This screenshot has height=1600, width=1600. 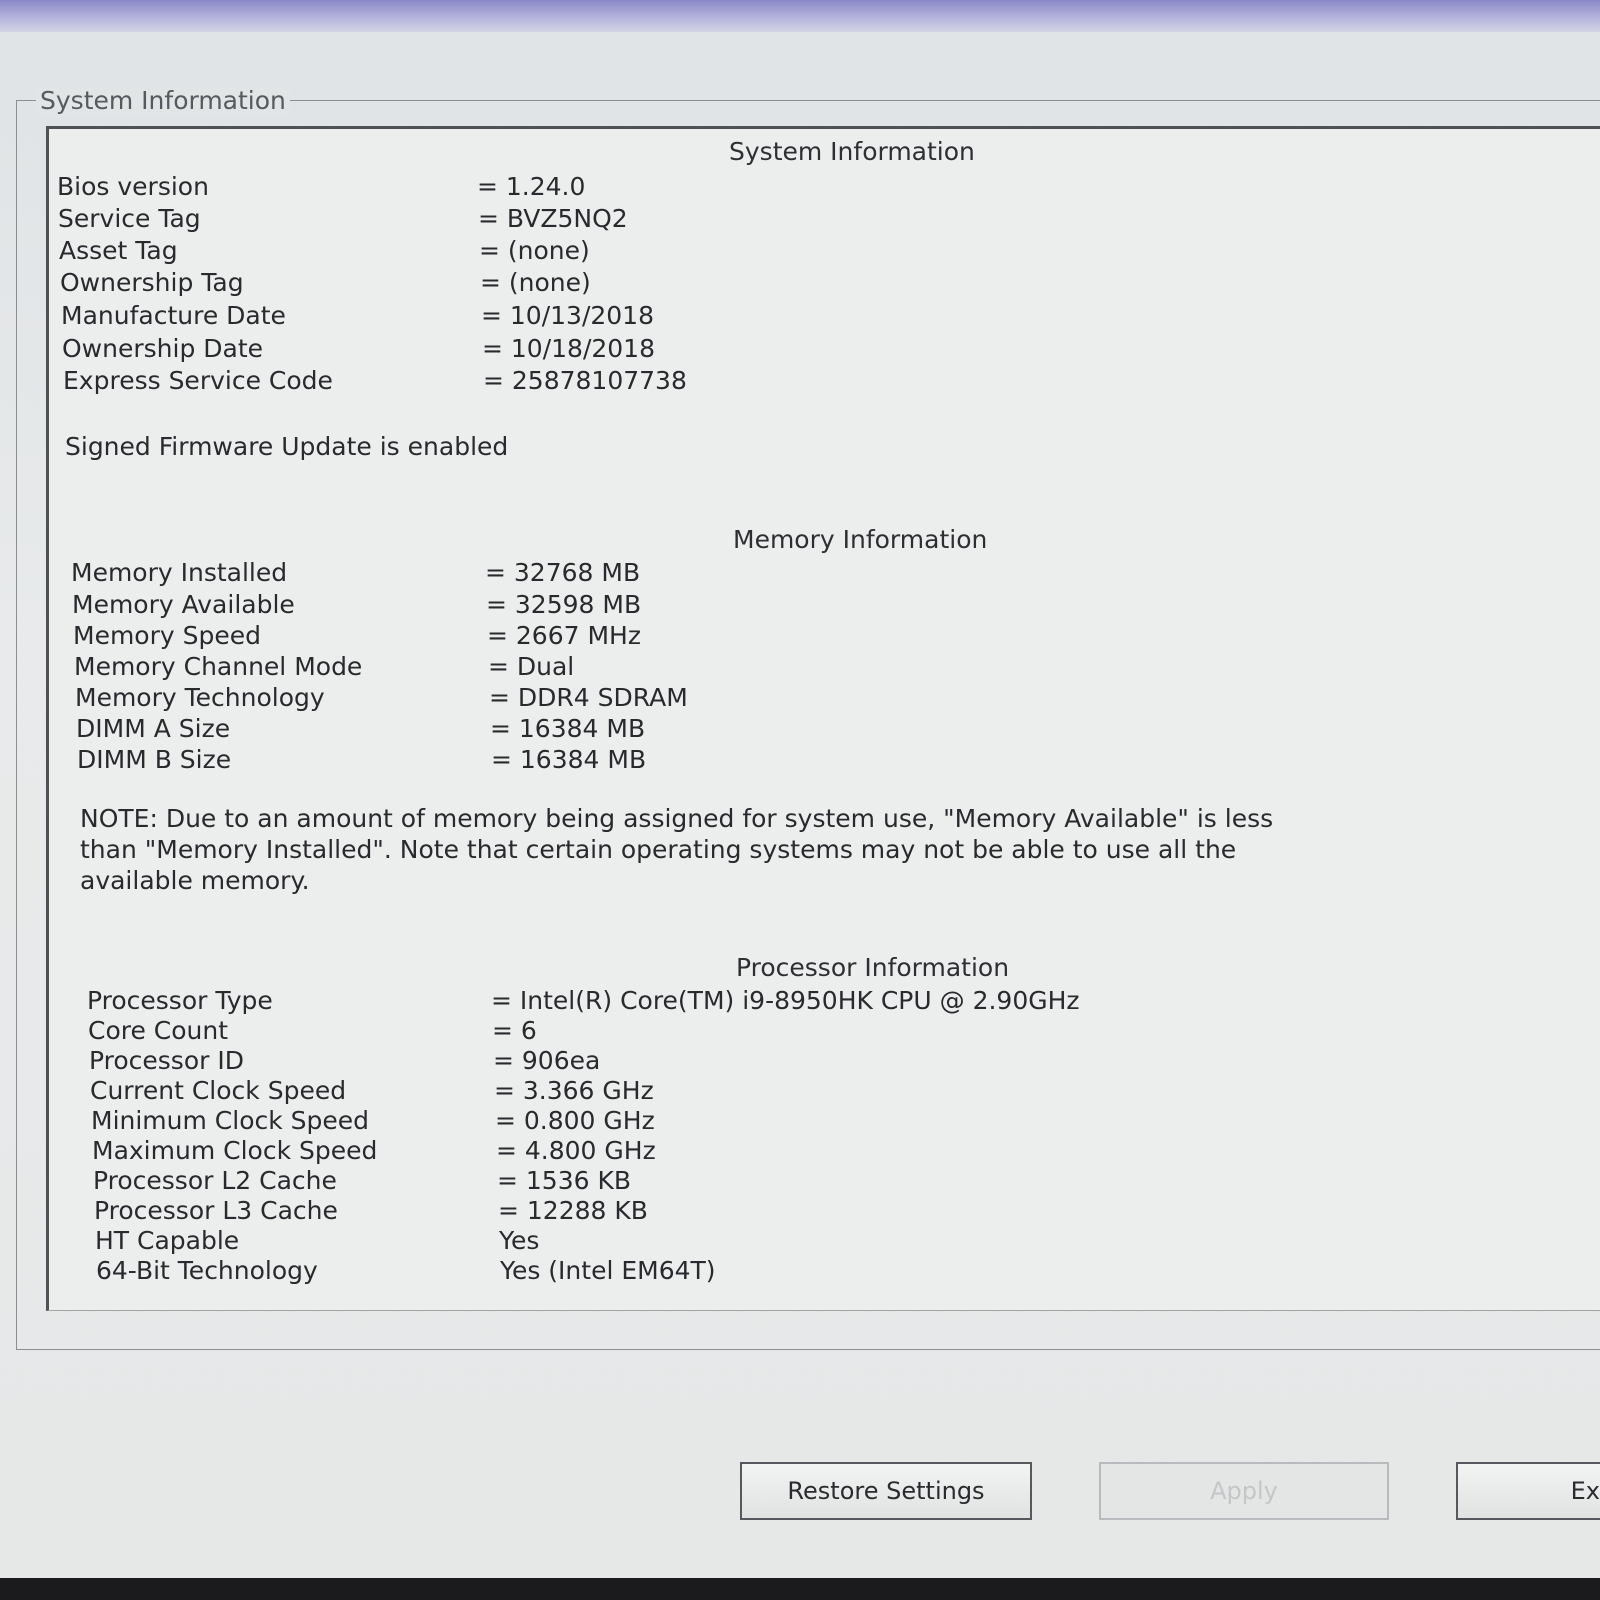 What do you see at coordinates (800, 1589) in the screenshot?
I see `screen-bezel-bottom` at bounding box center [800, 1589].